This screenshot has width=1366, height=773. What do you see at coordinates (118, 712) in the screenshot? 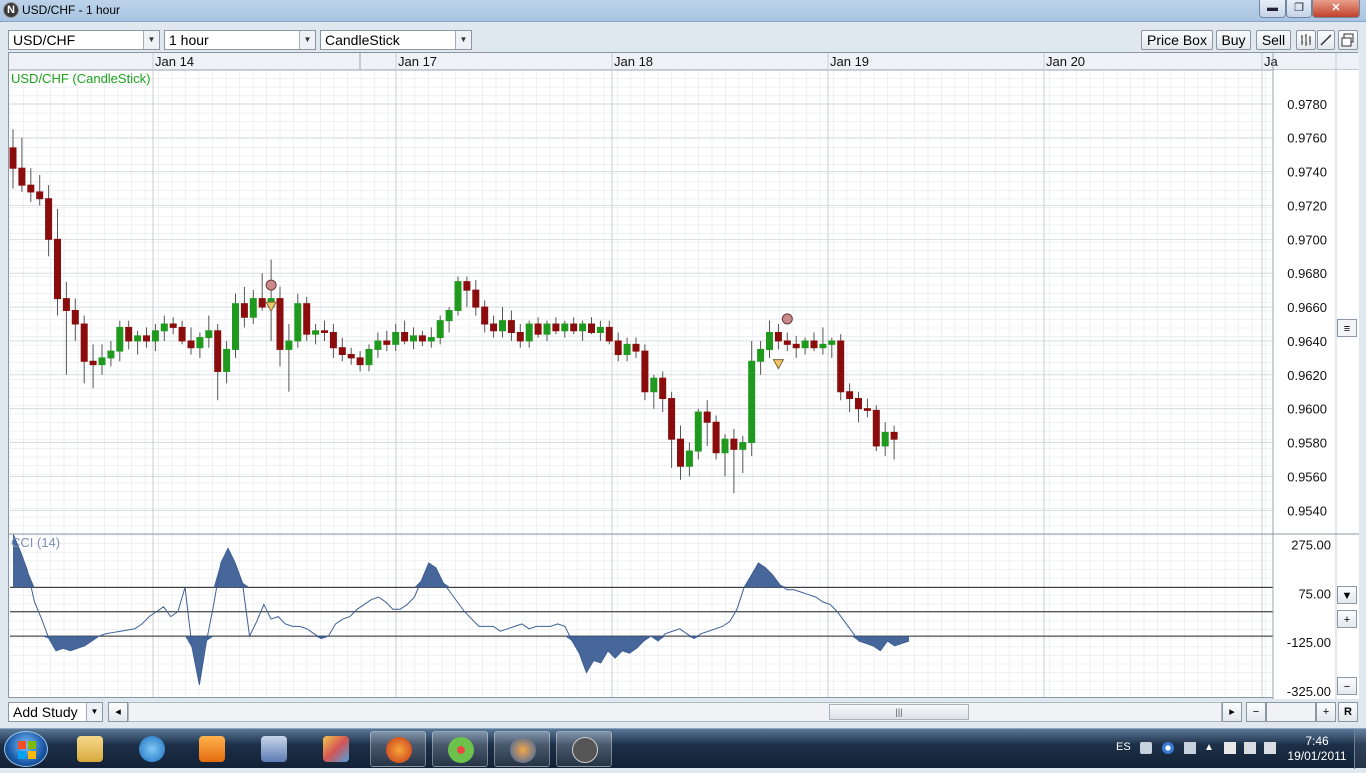
I see `scroll-left-button: ◂` at bounding box center [118, 712].